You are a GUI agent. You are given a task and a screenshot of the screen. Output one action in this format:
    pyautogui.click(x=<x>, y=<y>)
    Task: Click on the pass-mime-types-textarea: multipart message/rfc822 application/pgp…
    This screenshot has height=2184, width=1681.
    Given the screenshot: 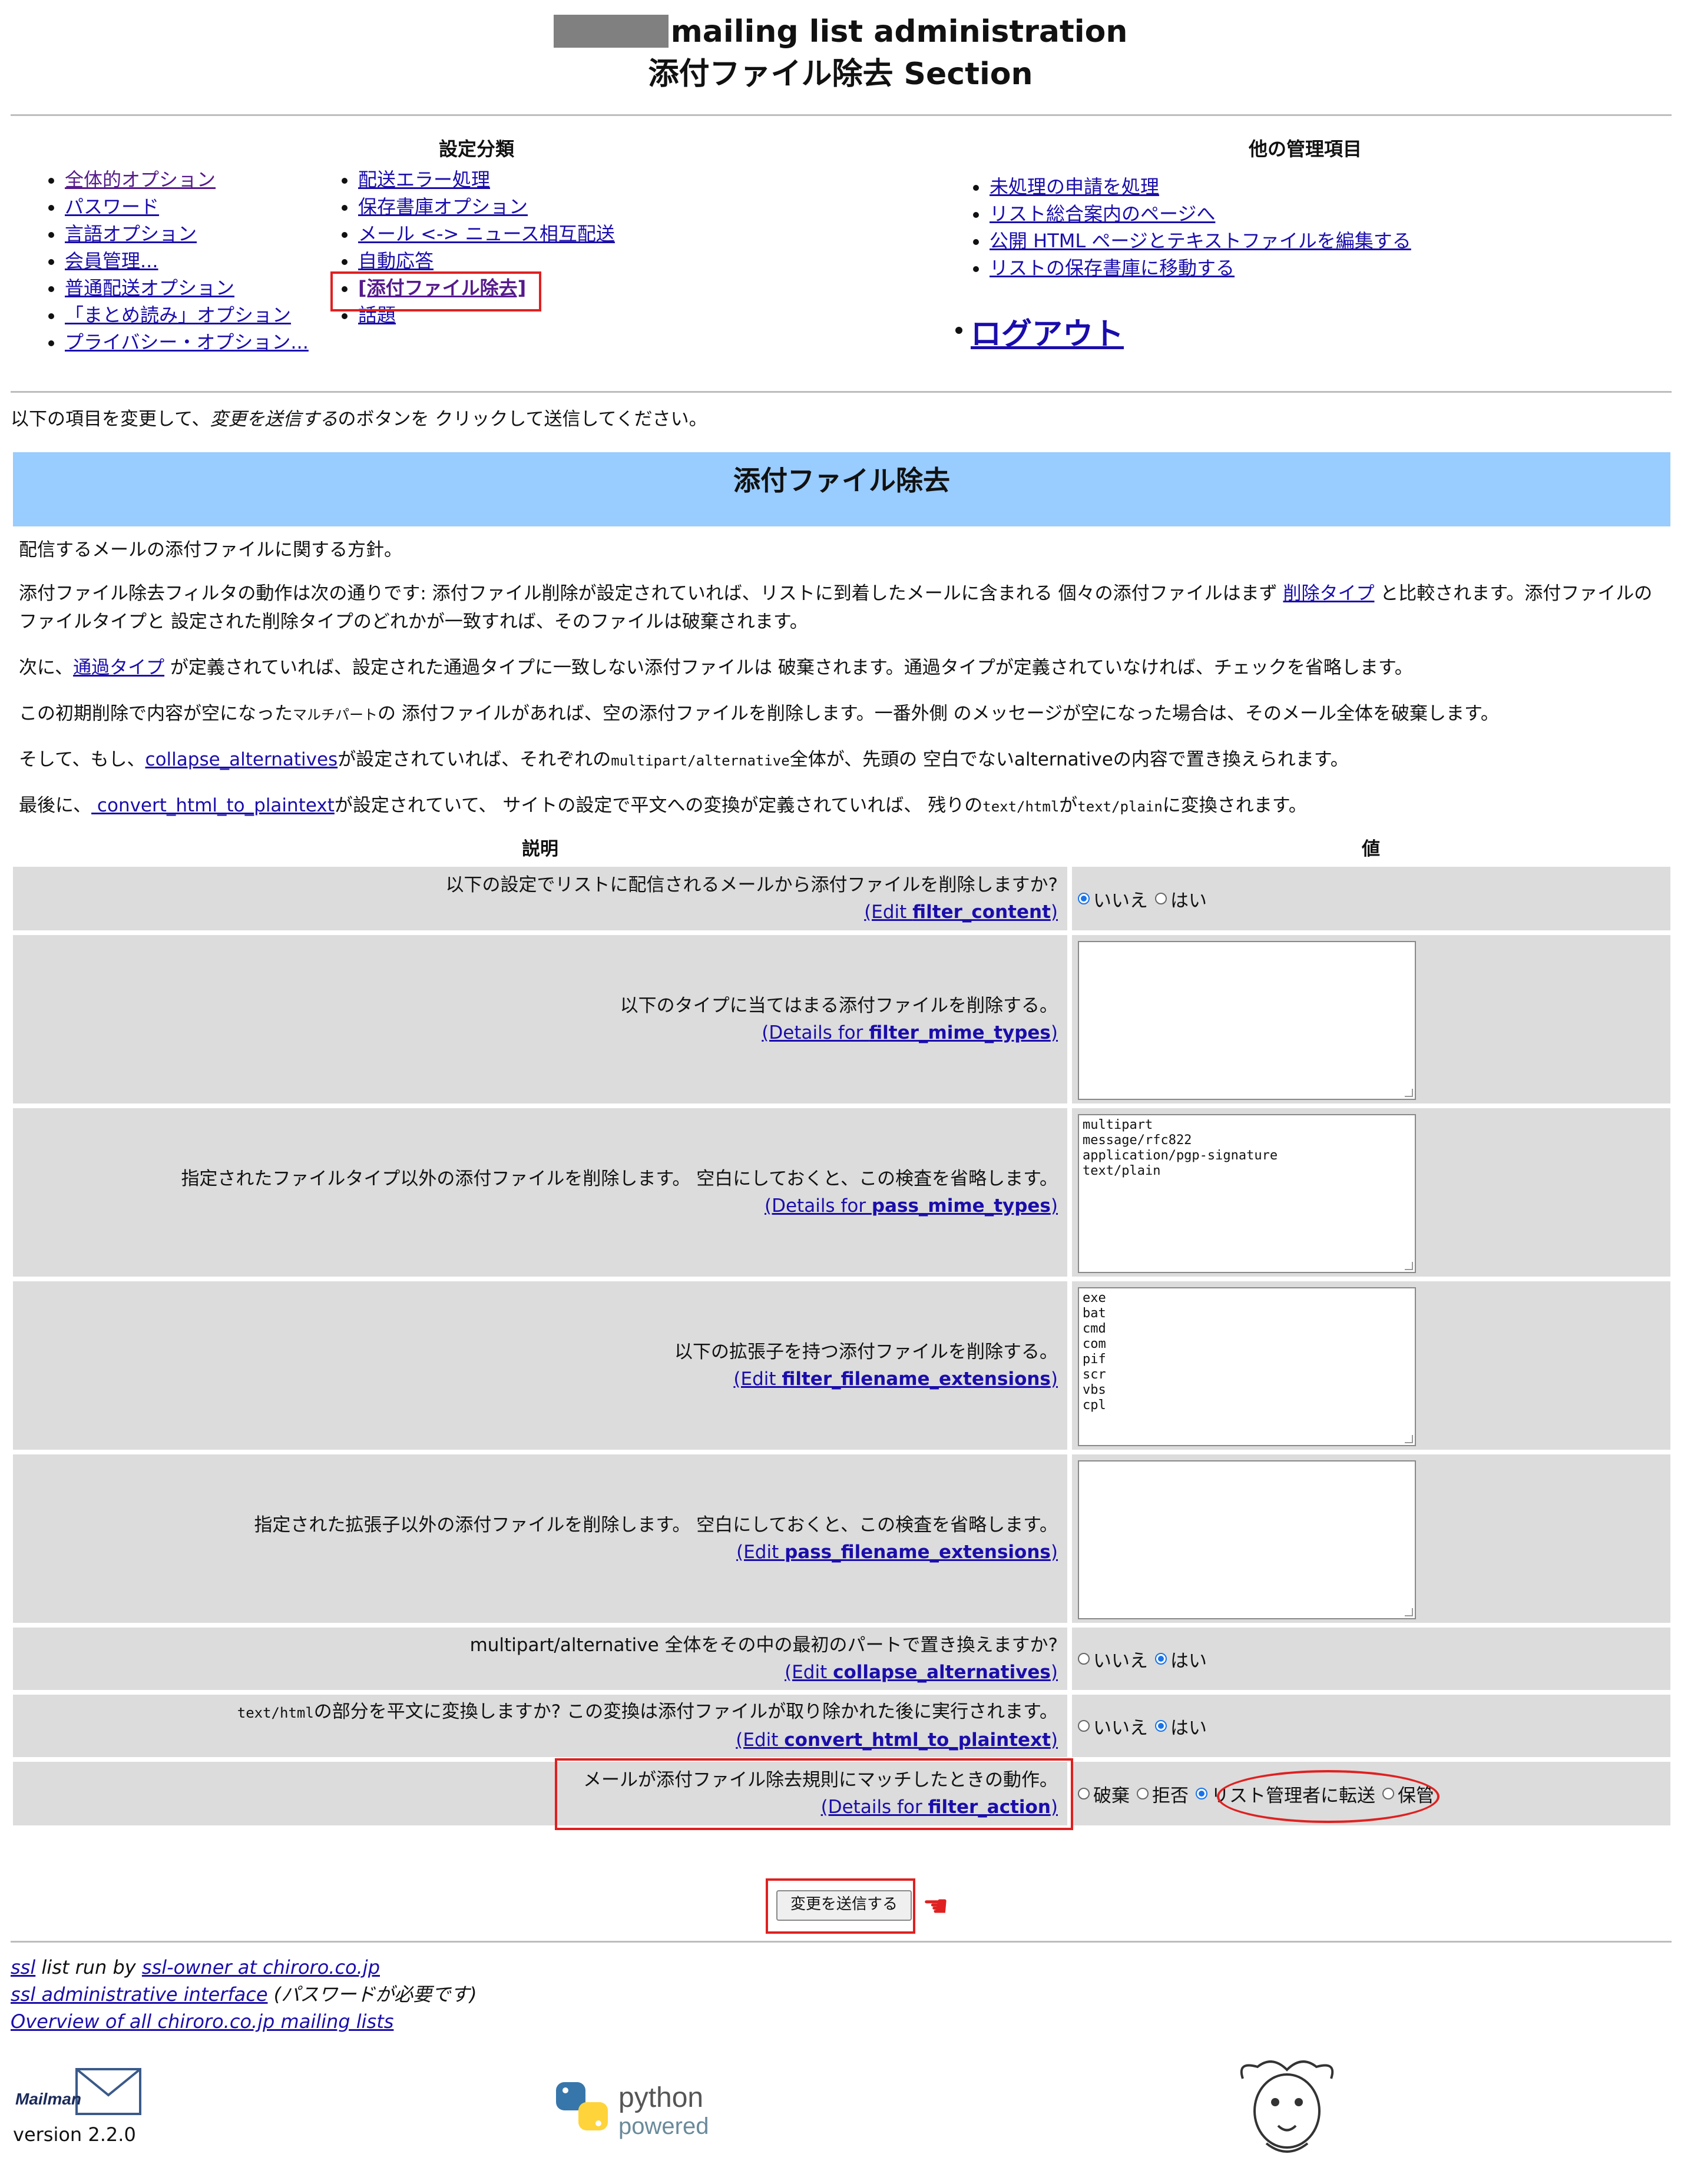 What is the action you would take?
    pyautogui.click(x=1247, y=1193)
    